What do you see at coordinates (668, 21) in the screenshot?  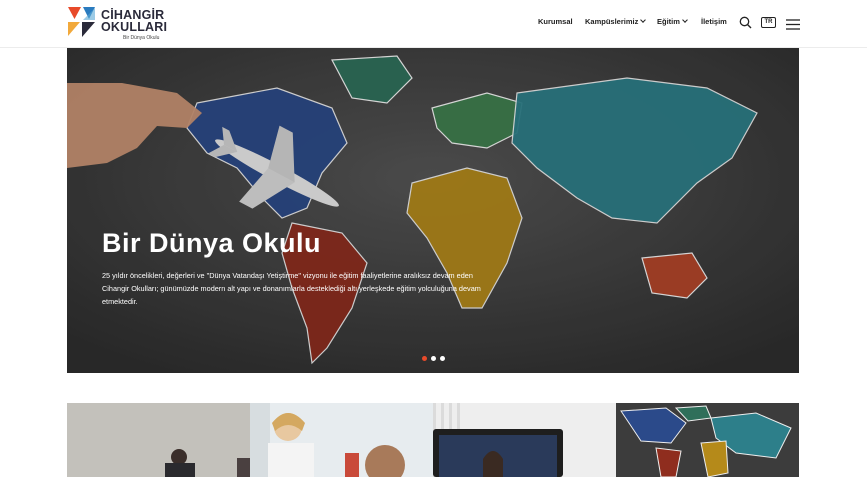 I see `nav-item-label: Eğitim` at bounding box center [668, 21].